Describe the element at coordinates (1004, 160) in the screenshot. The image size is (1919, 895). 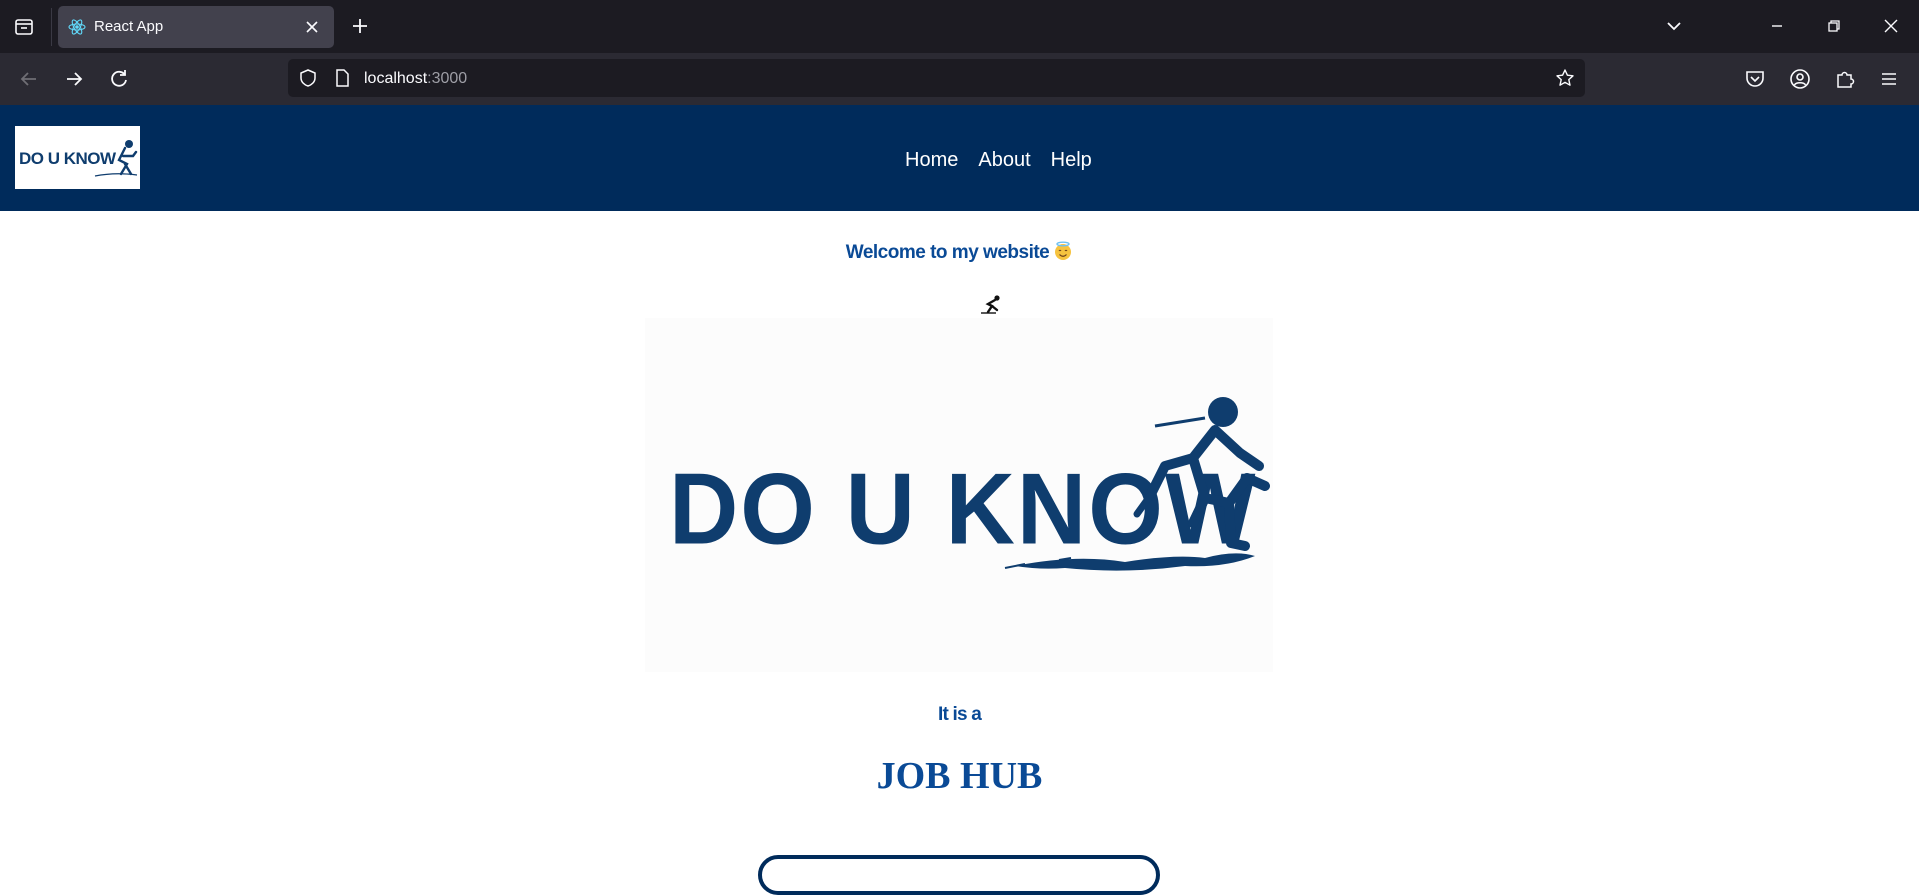
I see `nav-about-link: About` at that location.